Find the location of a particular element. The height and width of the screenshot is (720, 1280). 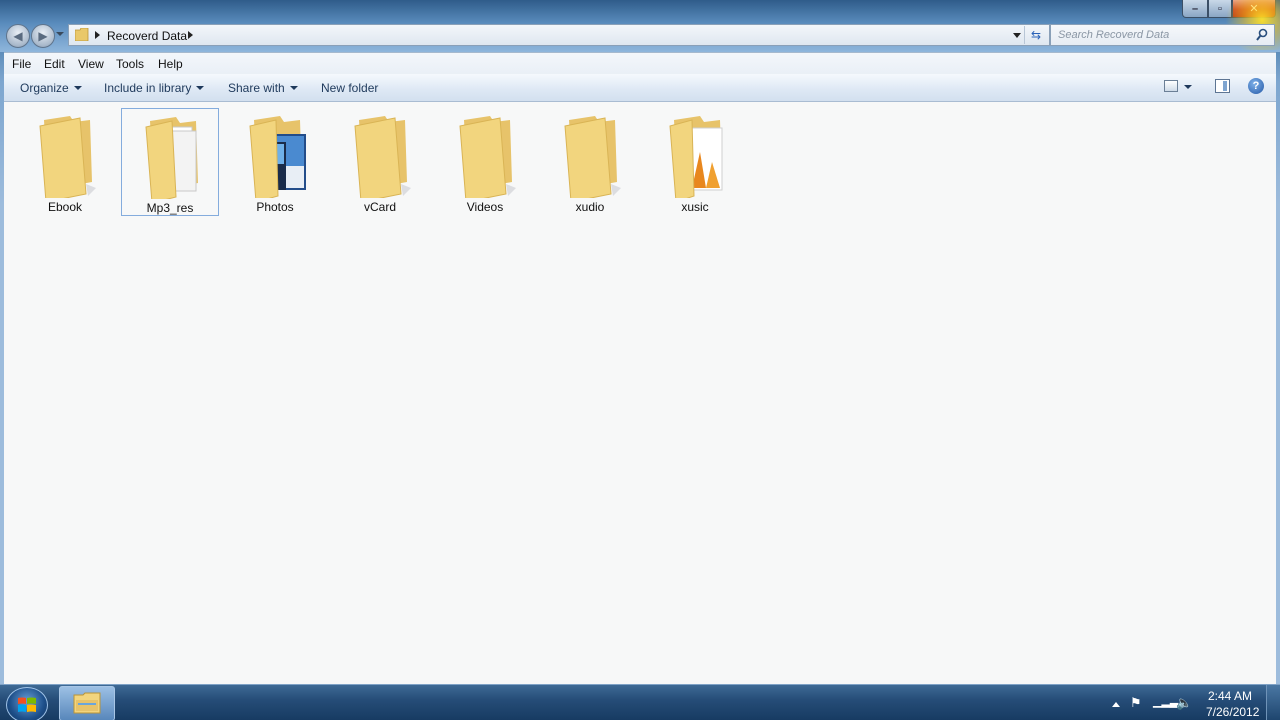

images-folder-icon is located at coordinates (696, 157).